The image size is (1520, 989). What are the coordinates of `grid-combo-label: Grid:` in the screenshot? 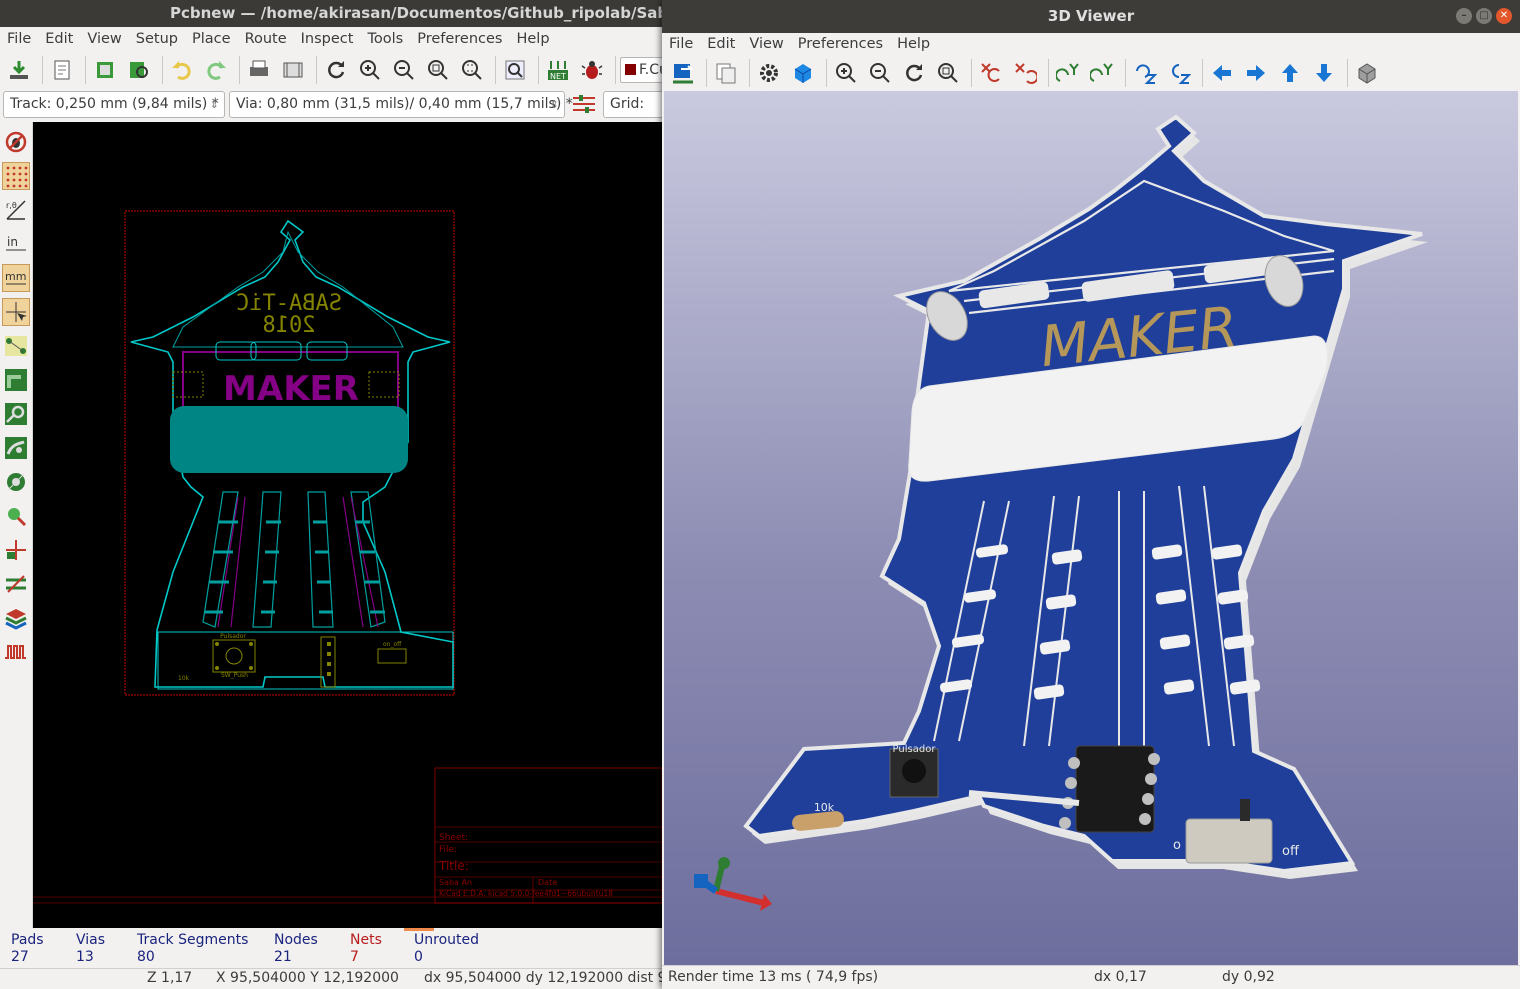 It's located at (627, 103).